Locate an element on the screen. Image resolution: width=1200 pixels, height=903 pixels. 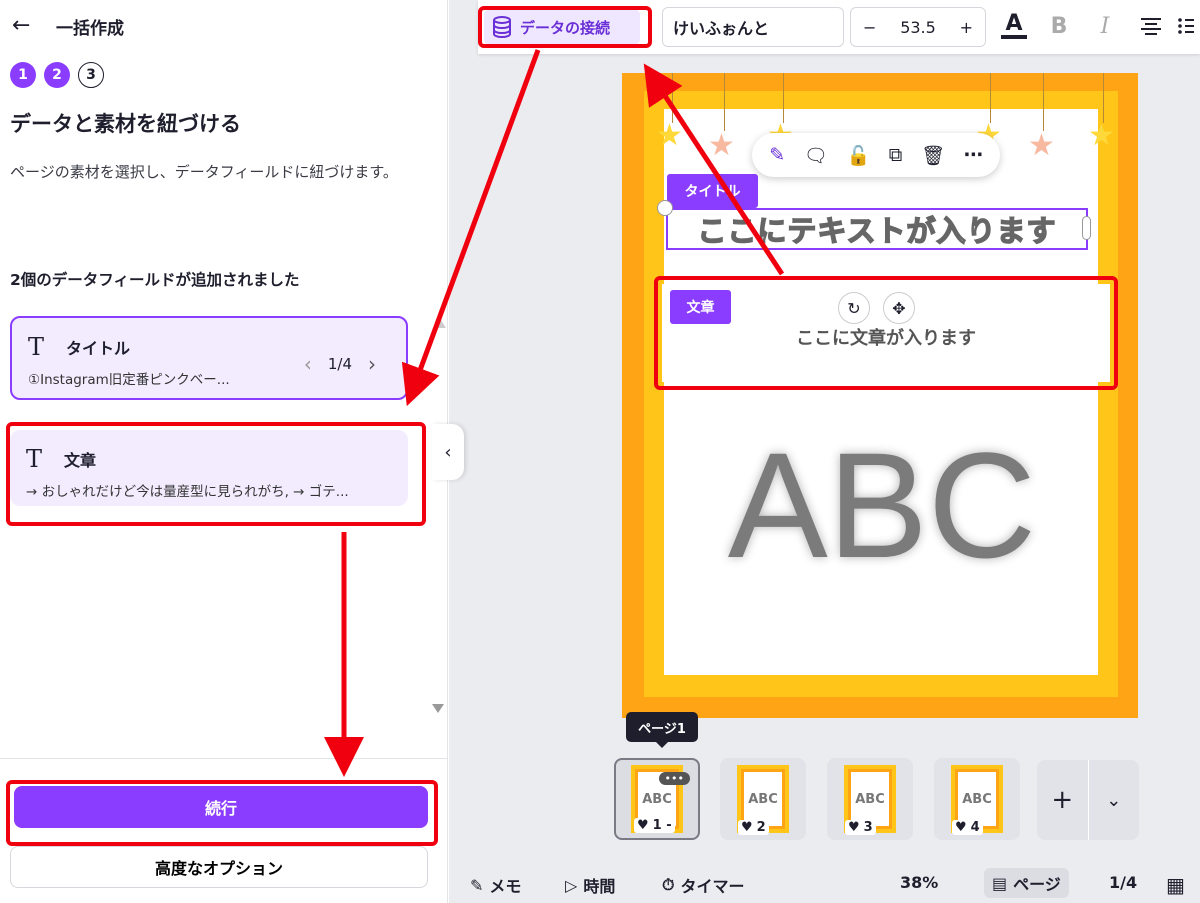
panel-description: ページの素材を選択し、データフィールドに紐づけます。 is located at coordinates (204, 172).